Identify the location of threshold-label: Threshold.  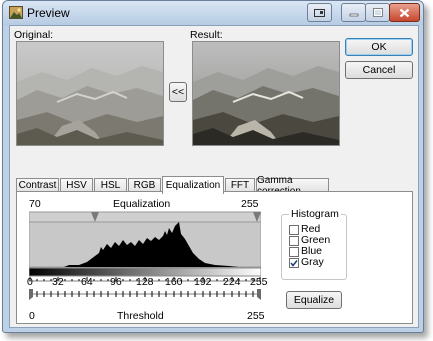
(140, 316).